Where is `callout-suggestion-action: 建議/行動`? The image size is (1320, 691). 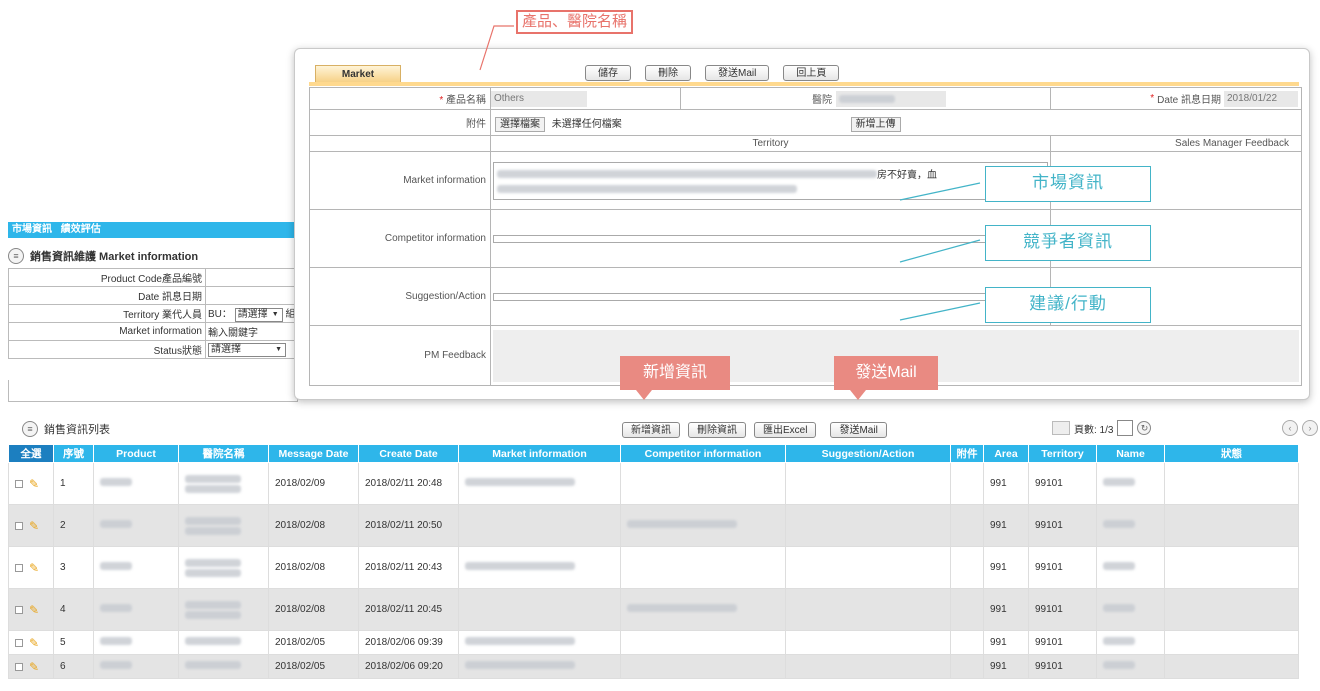 callout-suggestion-action: 建議/行動 is located at coordinates (1068, 305).